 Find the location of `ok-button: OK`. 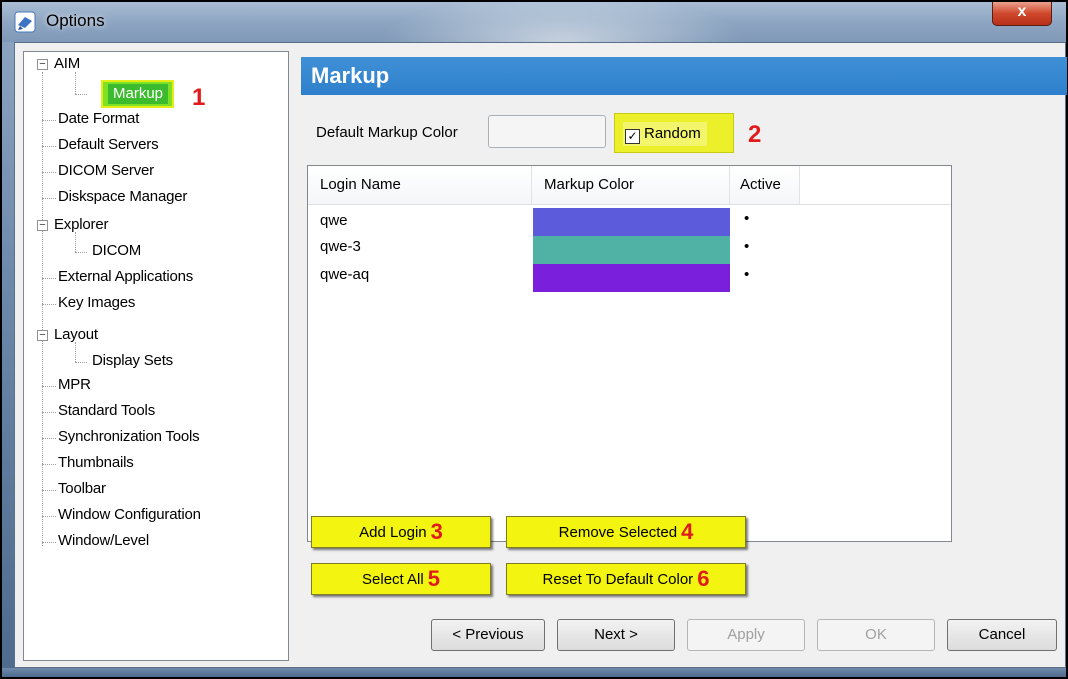

ok-button: OK is located at coordinates (876, 635).